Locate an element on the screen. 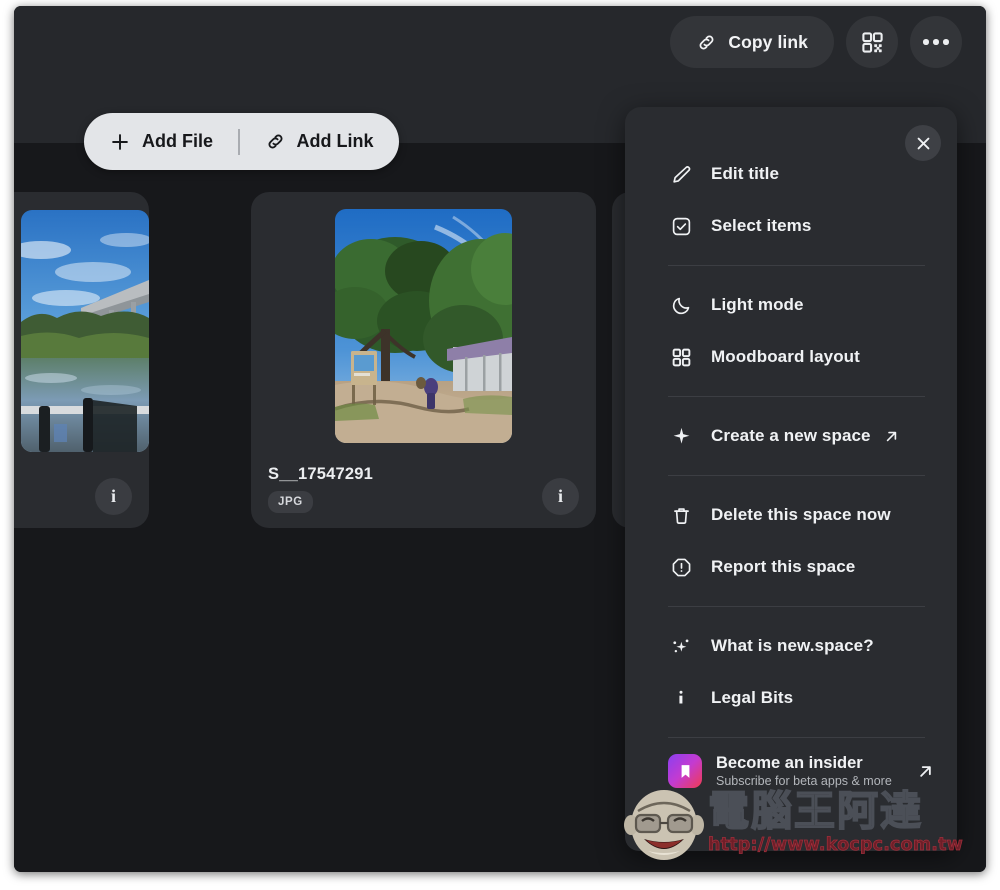  menu-item-label: Select items is located at coordinates (761, 225).